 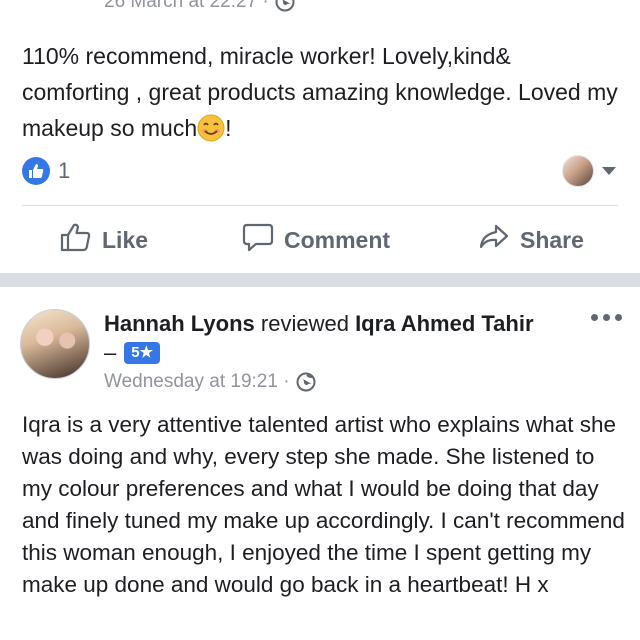 I want to click on dash: –, so click(x=110, y=352).